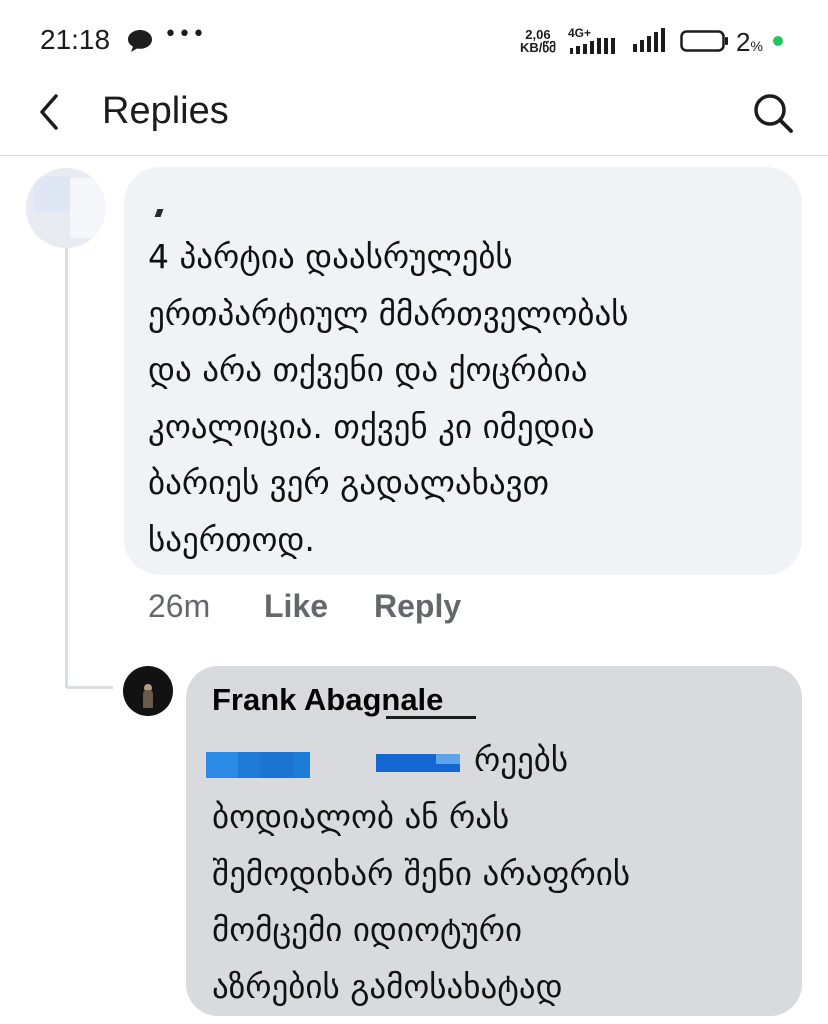  What do you see at coordinates (296, 606) in the screenshot?
I see `like-button: Like` at bounding box center [296, 606].